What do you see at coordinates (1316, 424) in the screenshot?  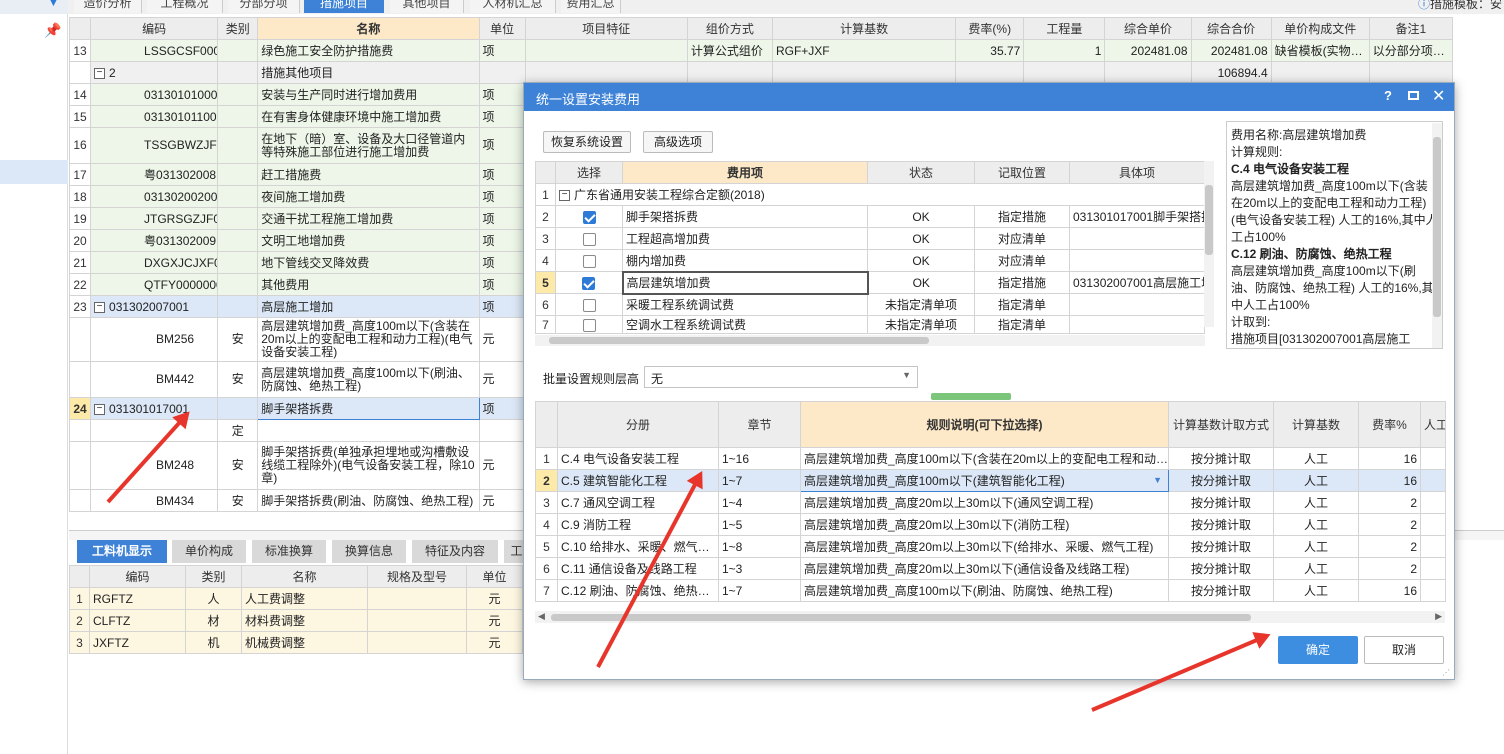 I see `rule-col-header: 计算基数` at bounding box center [1316, 424].